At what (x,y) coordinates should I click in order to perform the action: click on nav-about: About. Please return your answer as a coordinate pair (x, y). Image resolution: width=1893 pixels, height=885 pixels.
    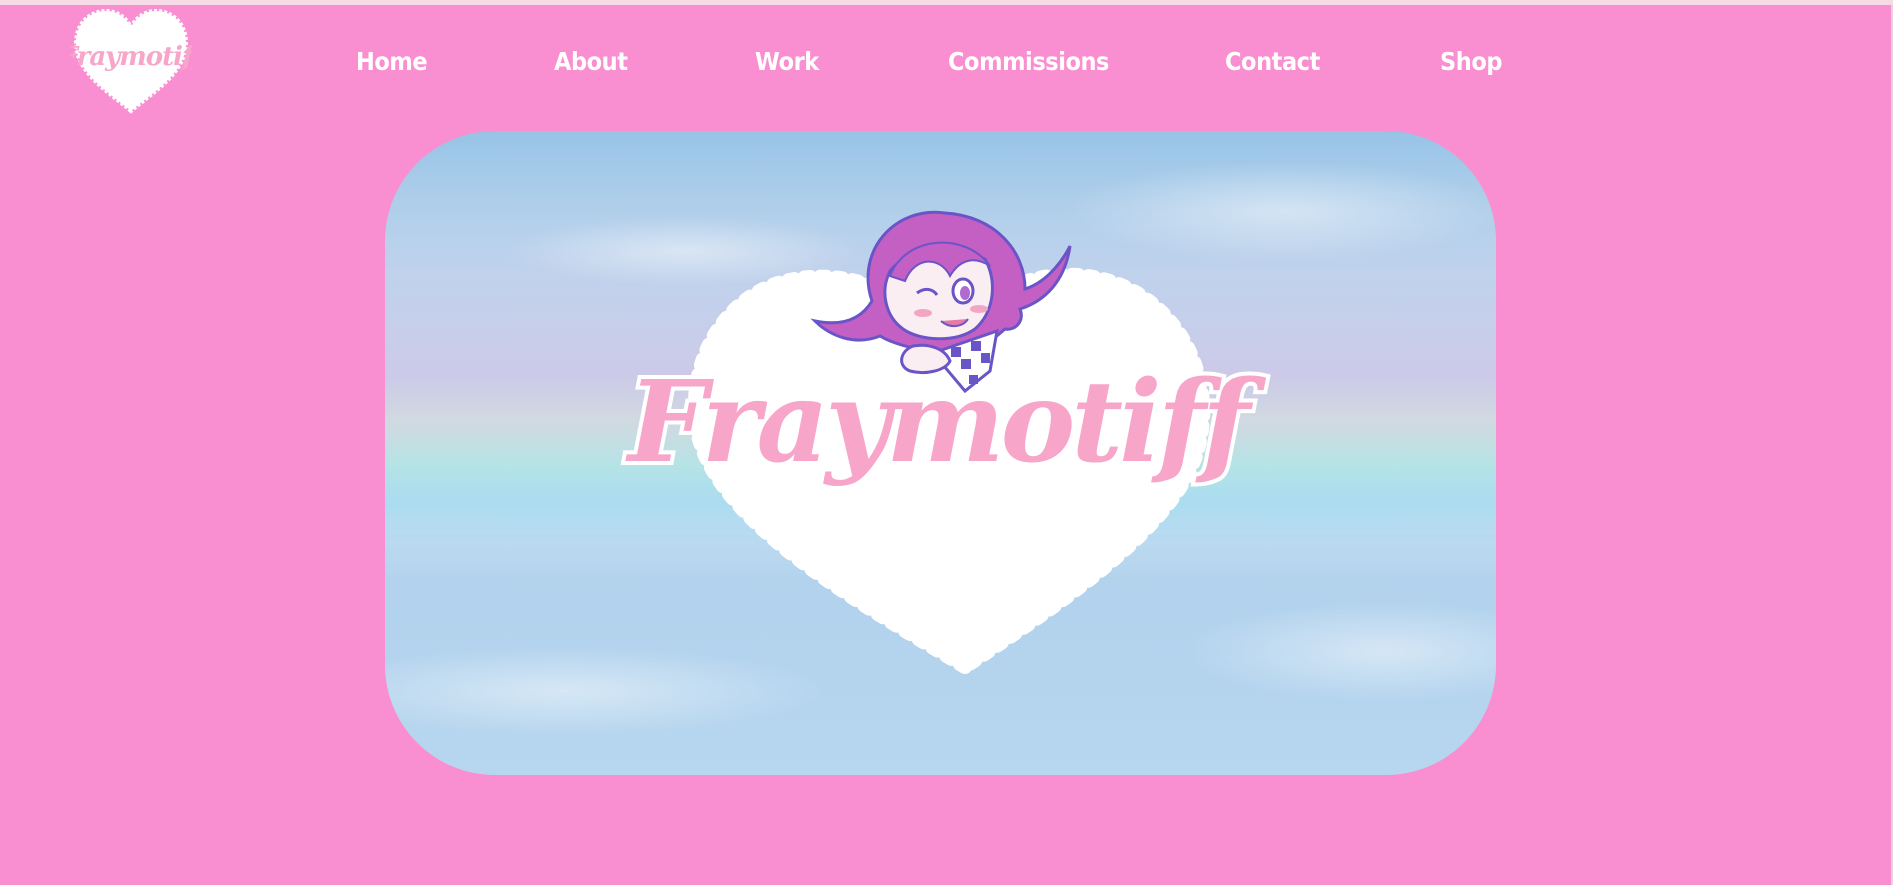
    Looking at the image, I should click on (591, 62).